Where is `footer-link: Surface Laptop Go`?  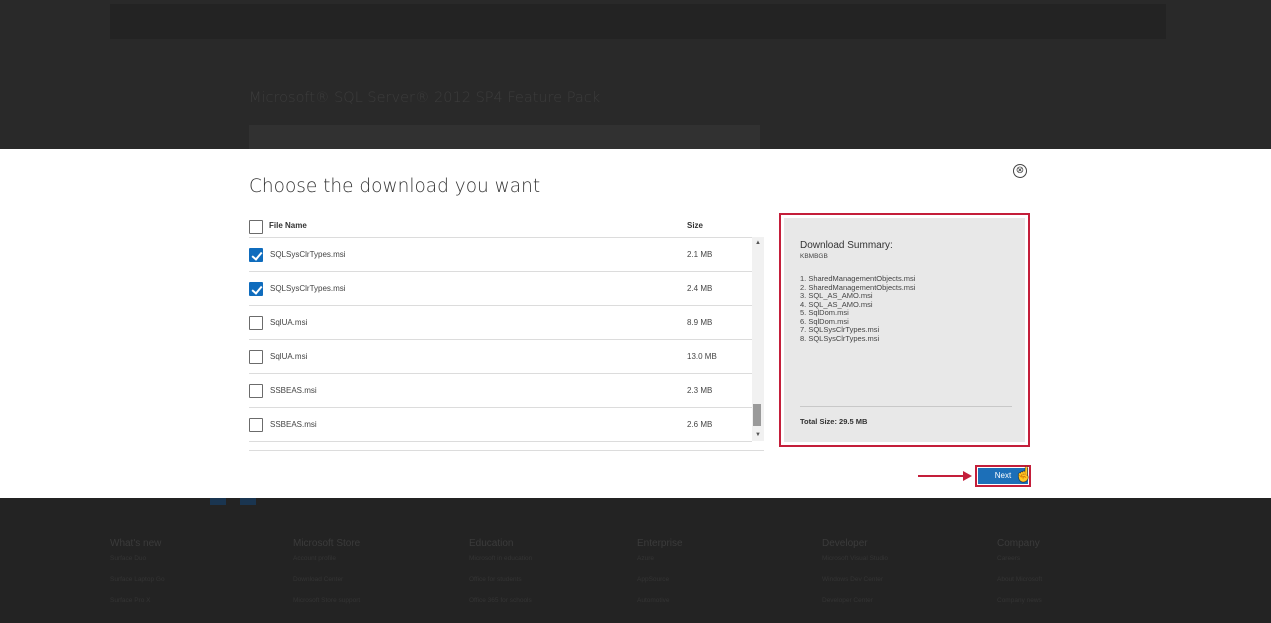 footer-link: Surface Laptop Go is located at coordinates (137, 585).